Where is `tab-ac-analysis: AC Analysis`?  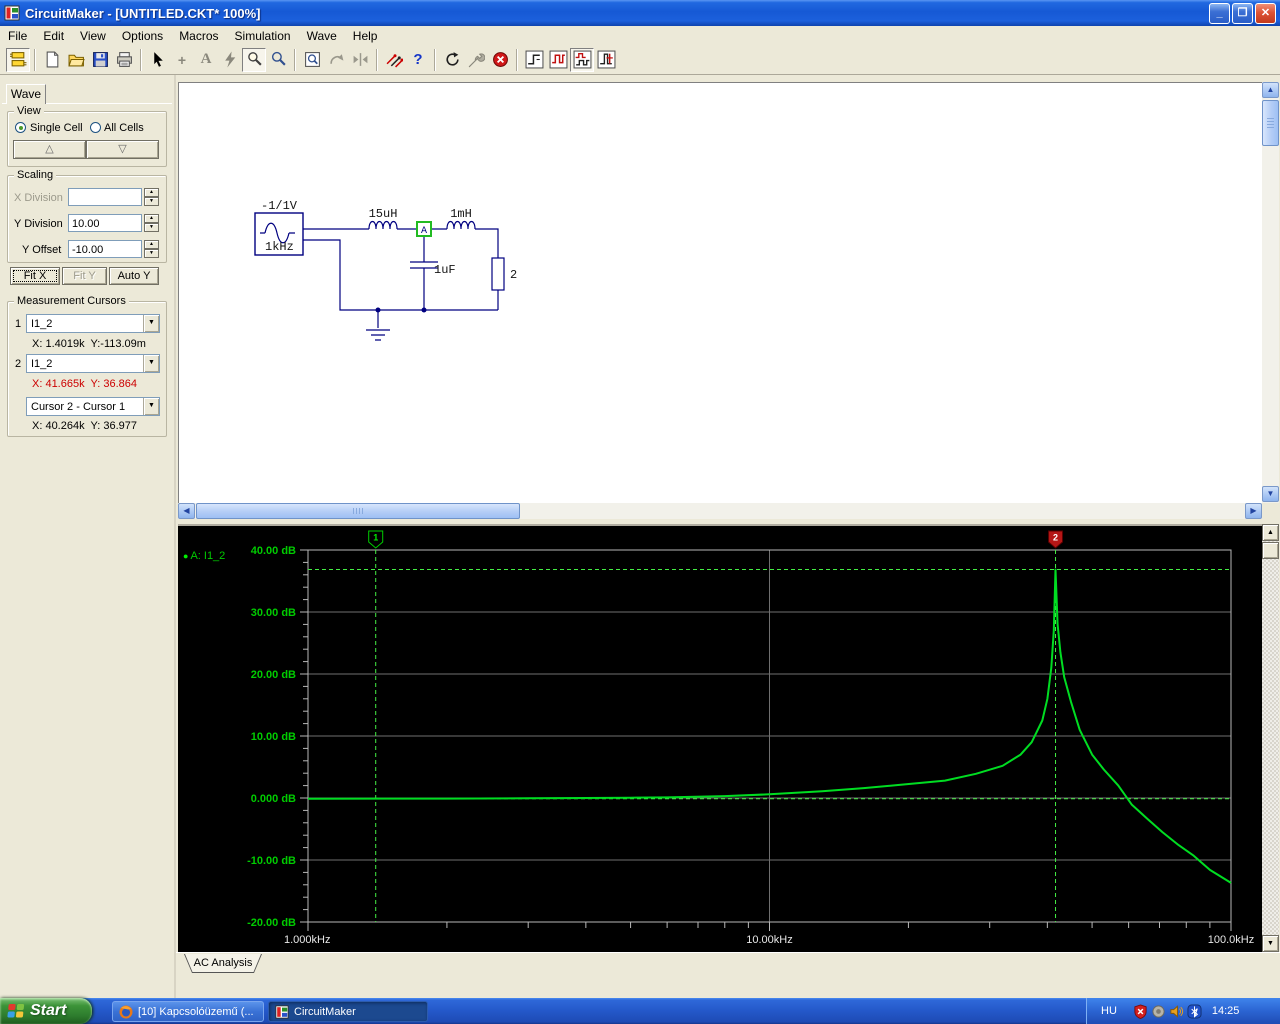
tab-ac-analysis: AC Analysis is located at coordinates (223, 963).